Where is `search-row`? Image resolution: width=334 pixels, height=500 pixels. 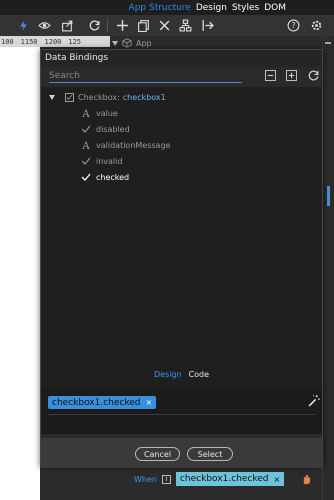 search-row is located at coordinates (181, 77).